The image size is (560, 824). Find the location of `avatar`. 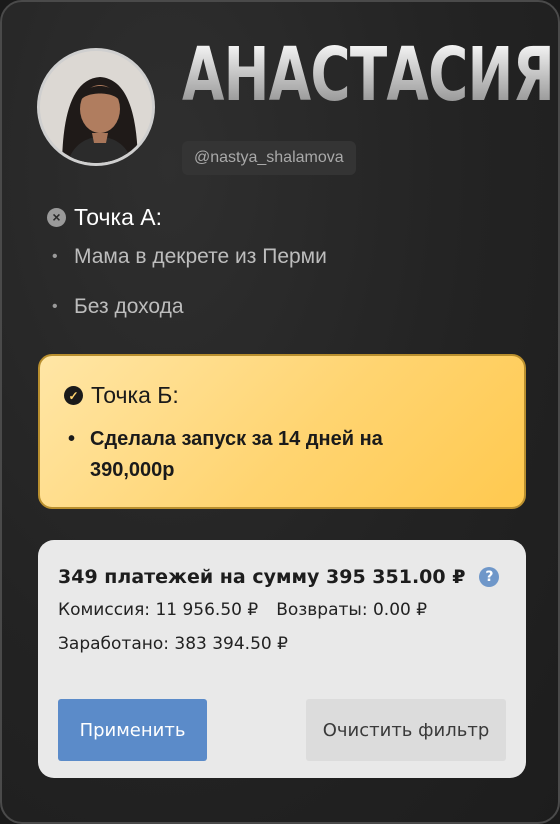

avatar is located at coordinates (96, 107).